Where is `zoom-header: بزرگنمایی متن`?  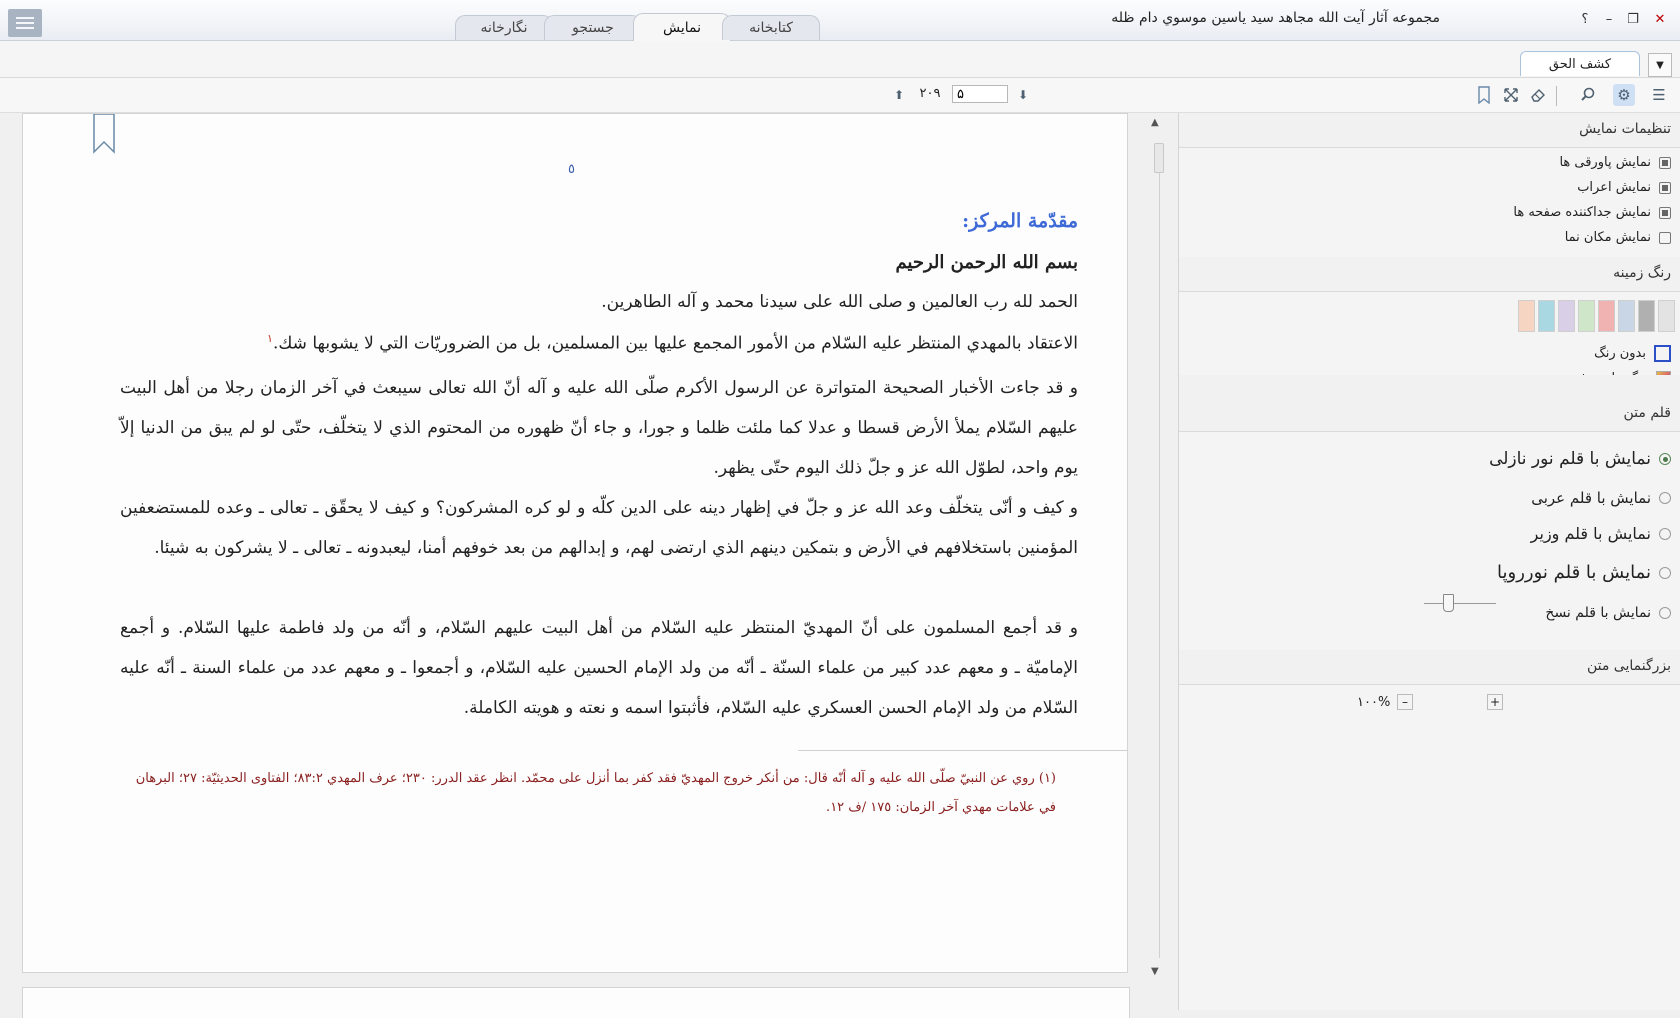
zoom-header: بزرگنمایی متن is located at coordinates (1429, 667).